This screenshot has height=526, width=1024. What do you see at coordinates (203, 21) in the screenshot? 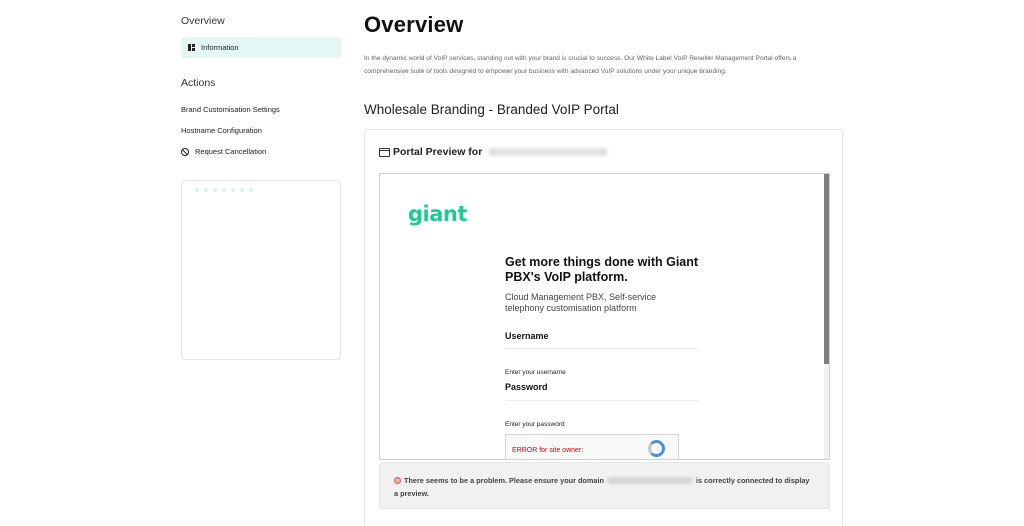
I see `sidebar-overview-heading: Overview` at bounding box center [203, 21].